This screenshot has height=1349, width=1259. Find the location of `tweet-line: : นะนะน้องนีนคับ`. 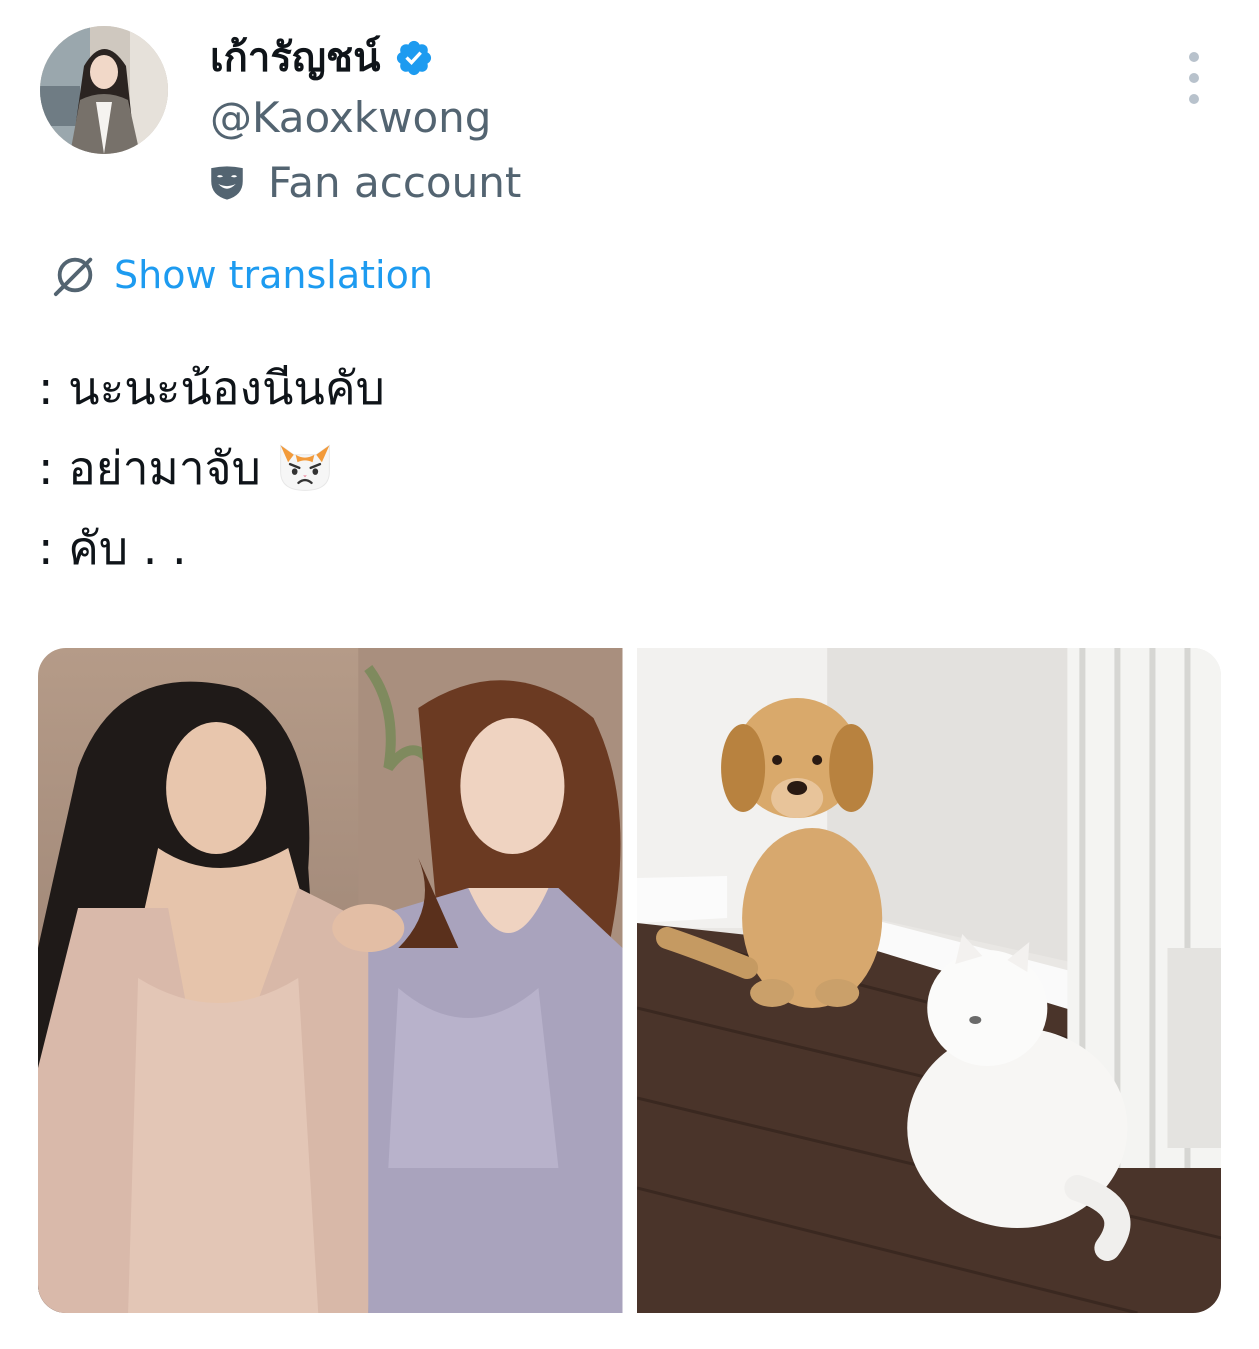

tweet-line: : นะนะน้องนีนคับ is located at coordinates (211, 388).